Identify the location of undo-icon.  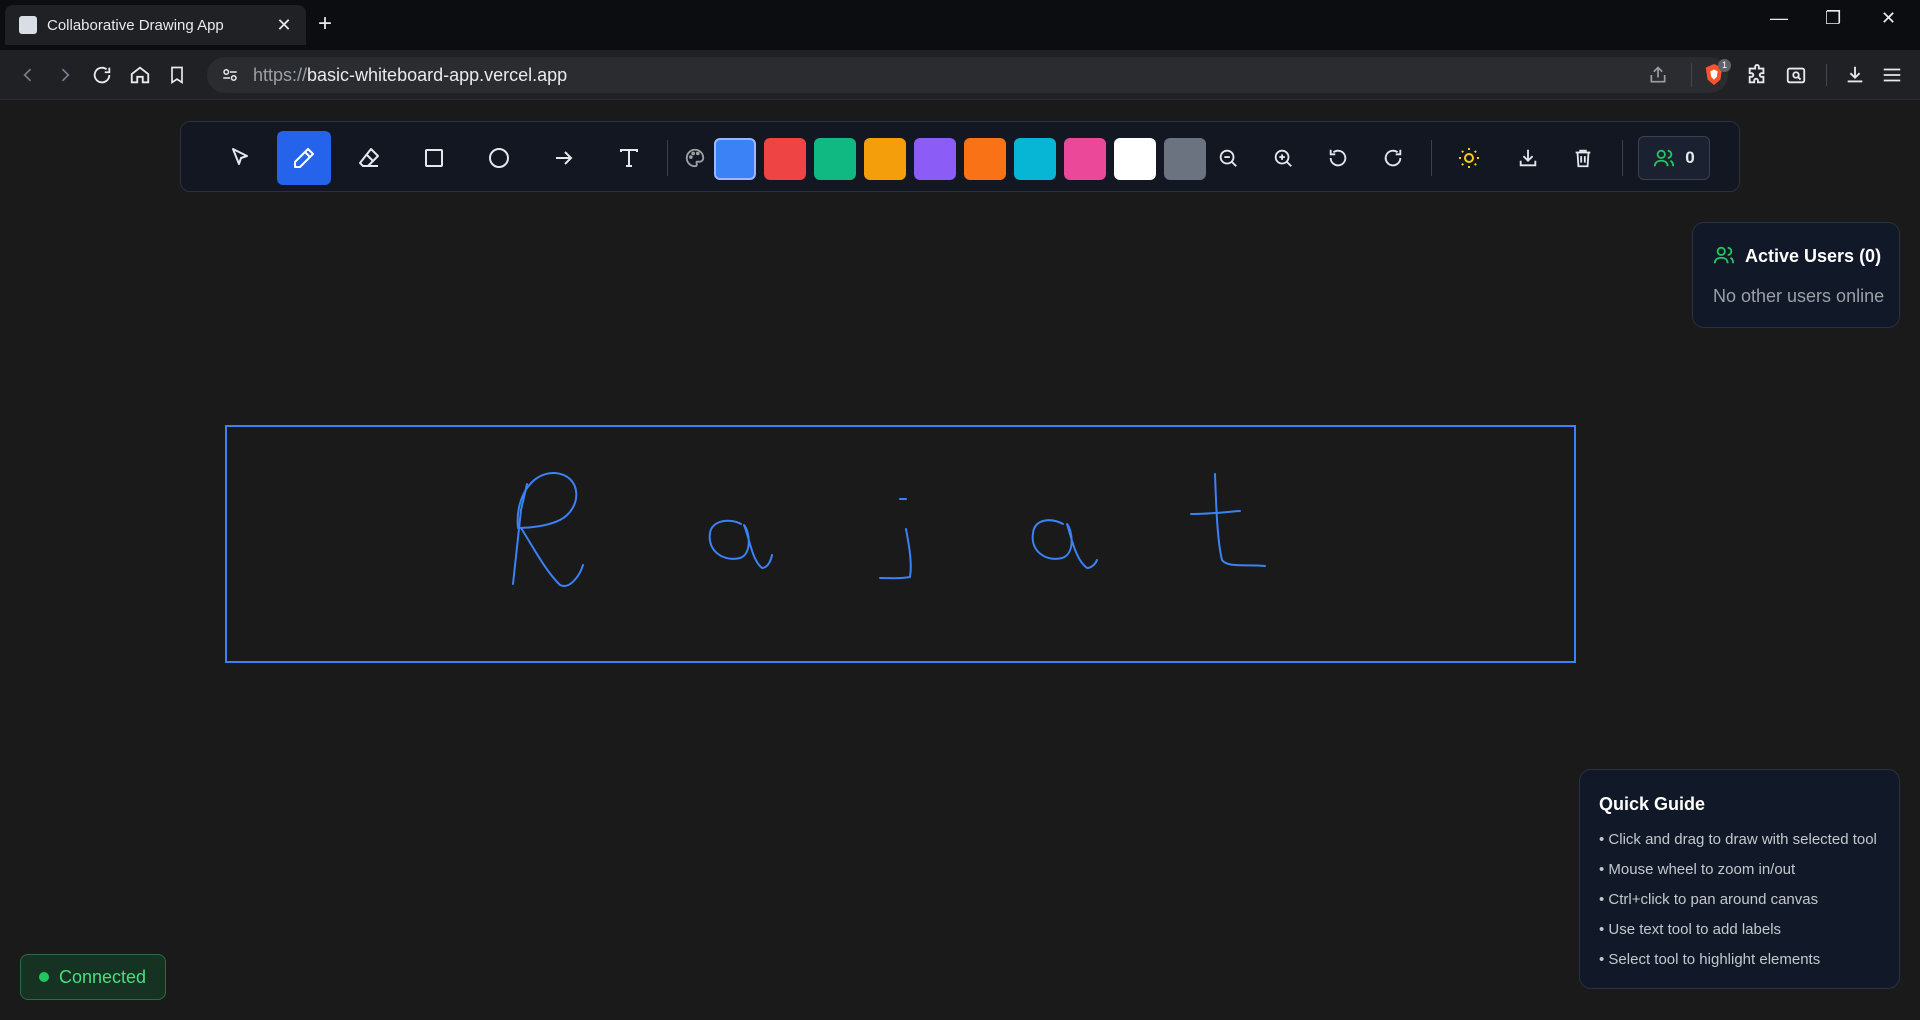
(1338, 158).